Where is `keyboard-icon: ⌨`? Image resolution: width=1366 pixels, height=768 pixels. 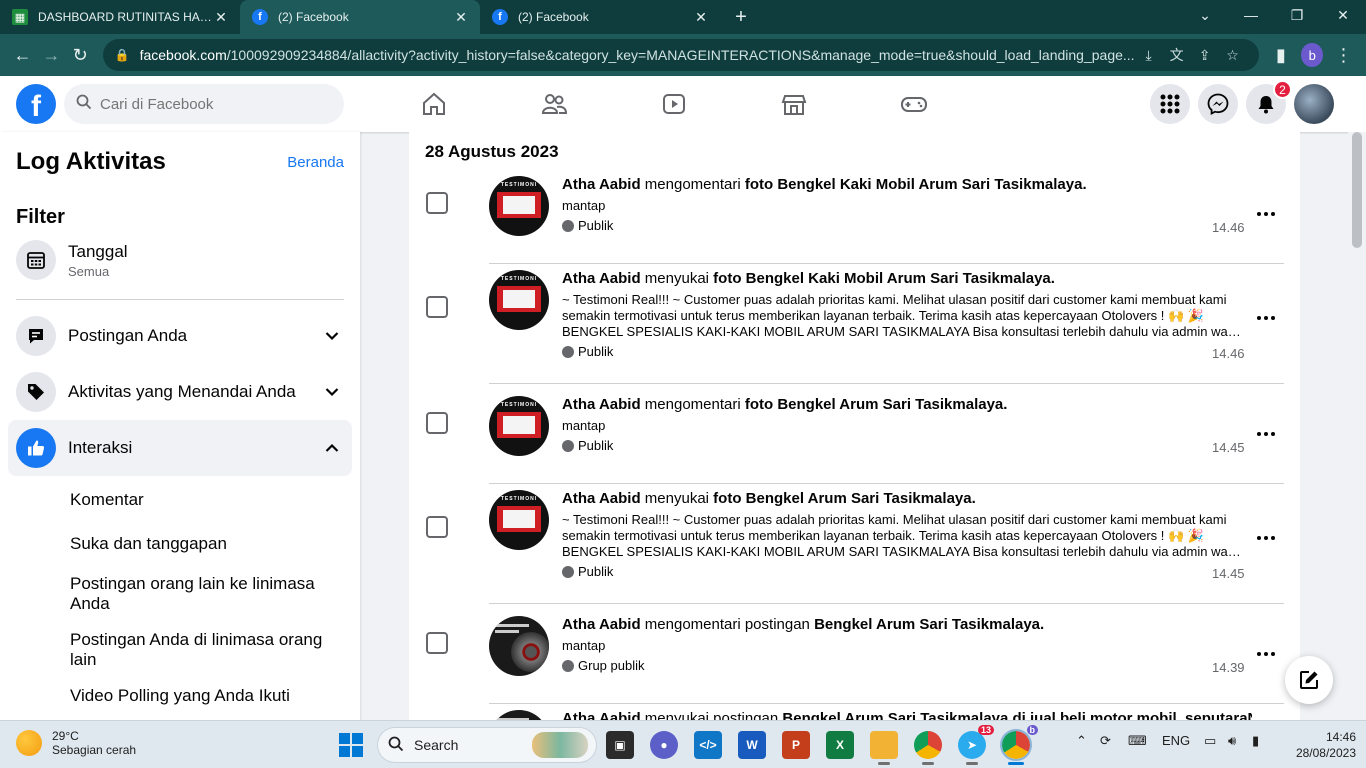 keyboard-icon: ⌨ is located at coordinates (1137, 741).